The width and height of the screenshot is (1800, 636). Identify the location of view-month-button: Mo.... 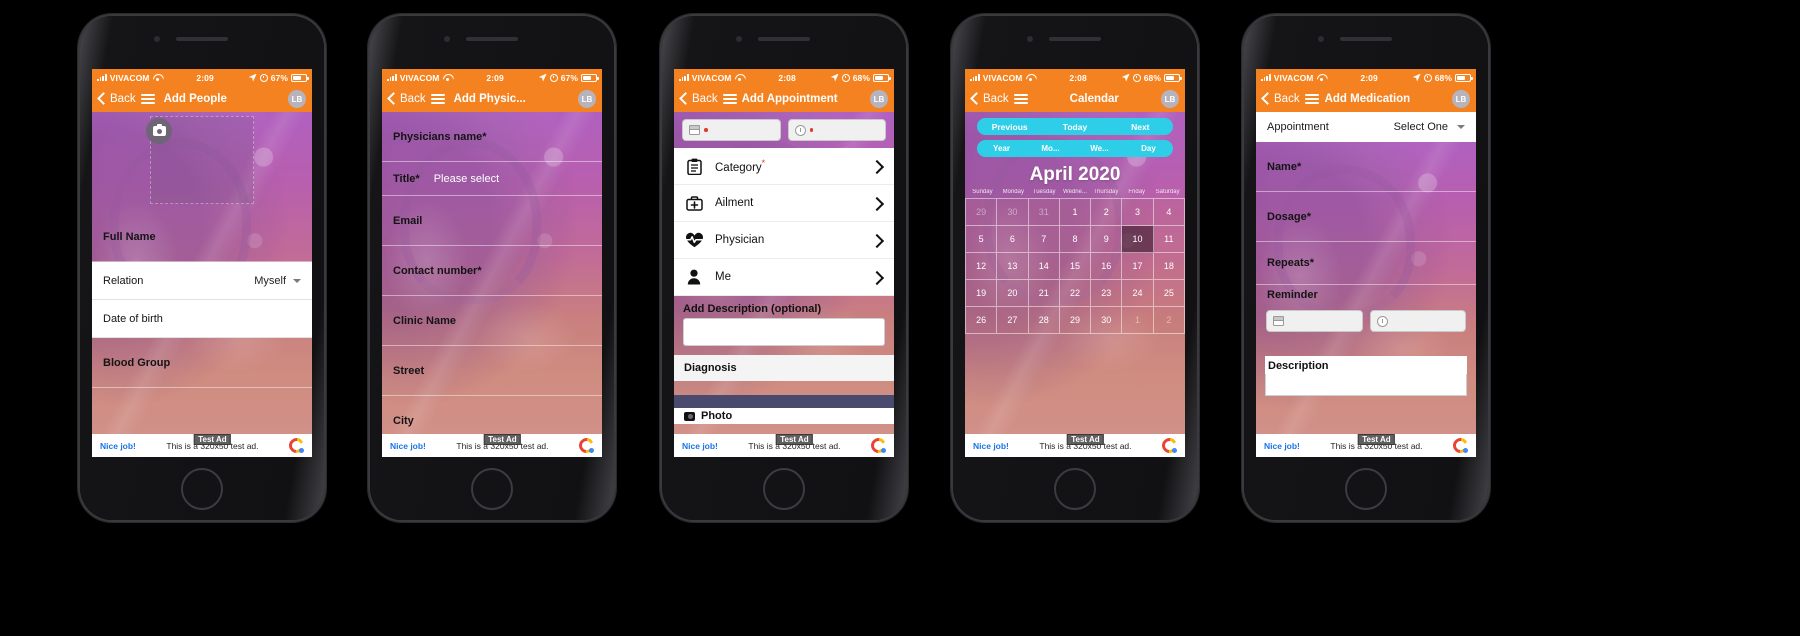
(1050, 148).